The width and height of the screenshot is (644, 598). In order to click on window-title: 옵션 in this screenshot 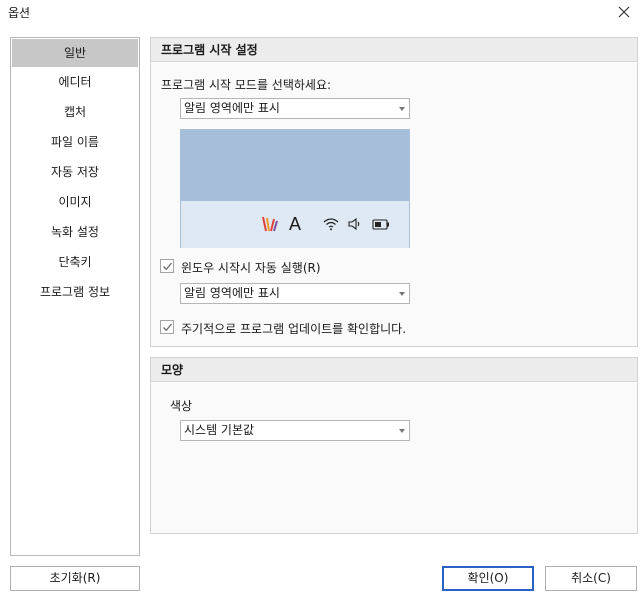, I will do `click(19, 13)`.